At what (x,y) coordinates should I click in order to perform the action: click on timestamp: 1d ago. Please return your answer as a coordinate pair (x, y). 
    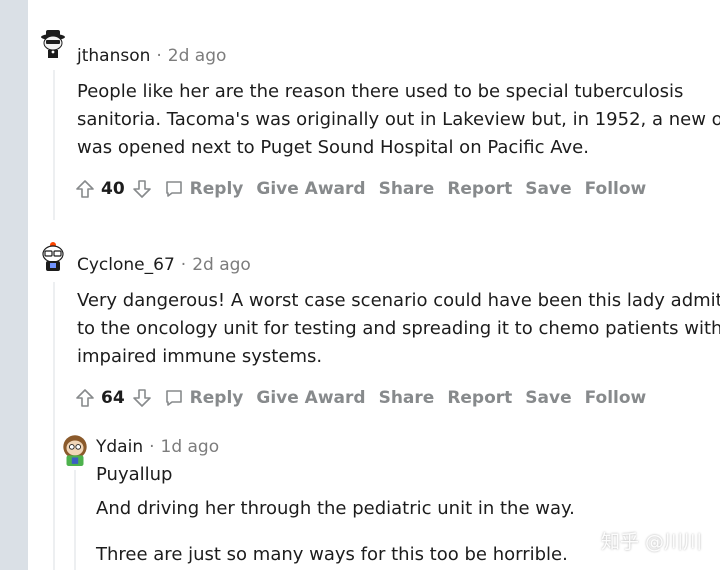
    Looking at the image, I should click on (190, 447).